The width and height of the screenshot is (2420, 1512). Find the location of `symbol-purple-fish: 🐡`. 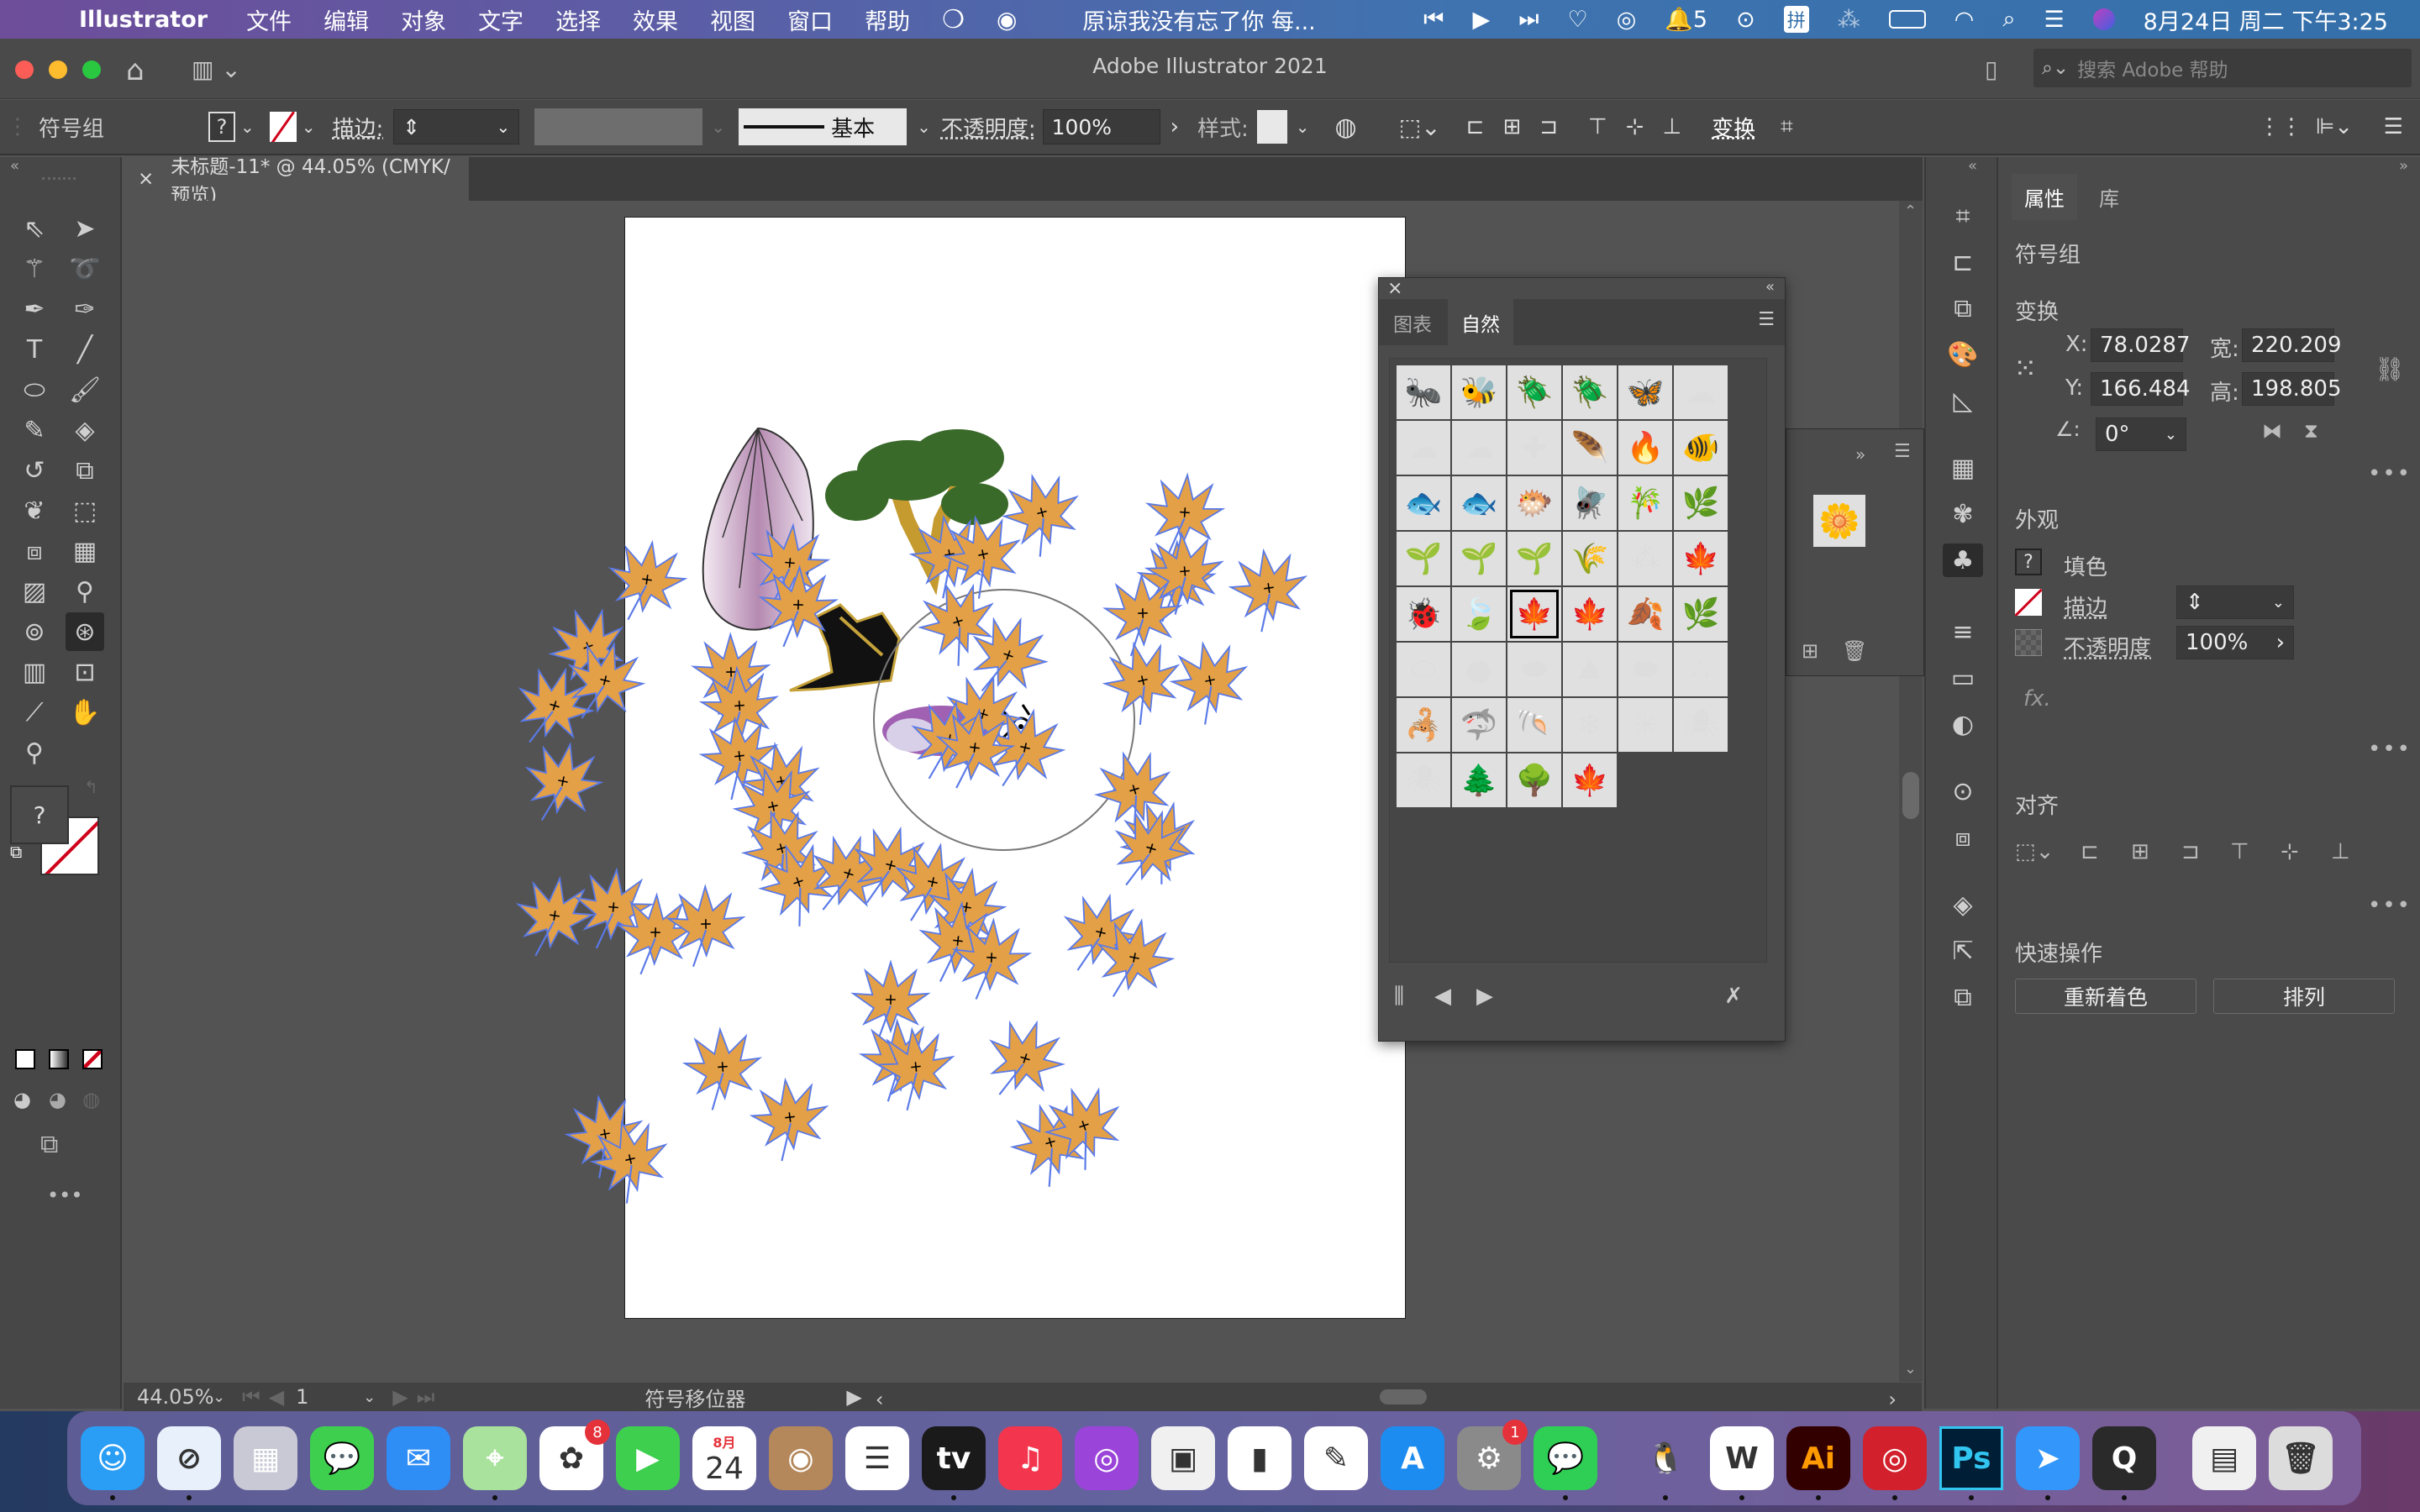

symbol-purple-fish: 🐡 is located at coordinates (1534, 503).